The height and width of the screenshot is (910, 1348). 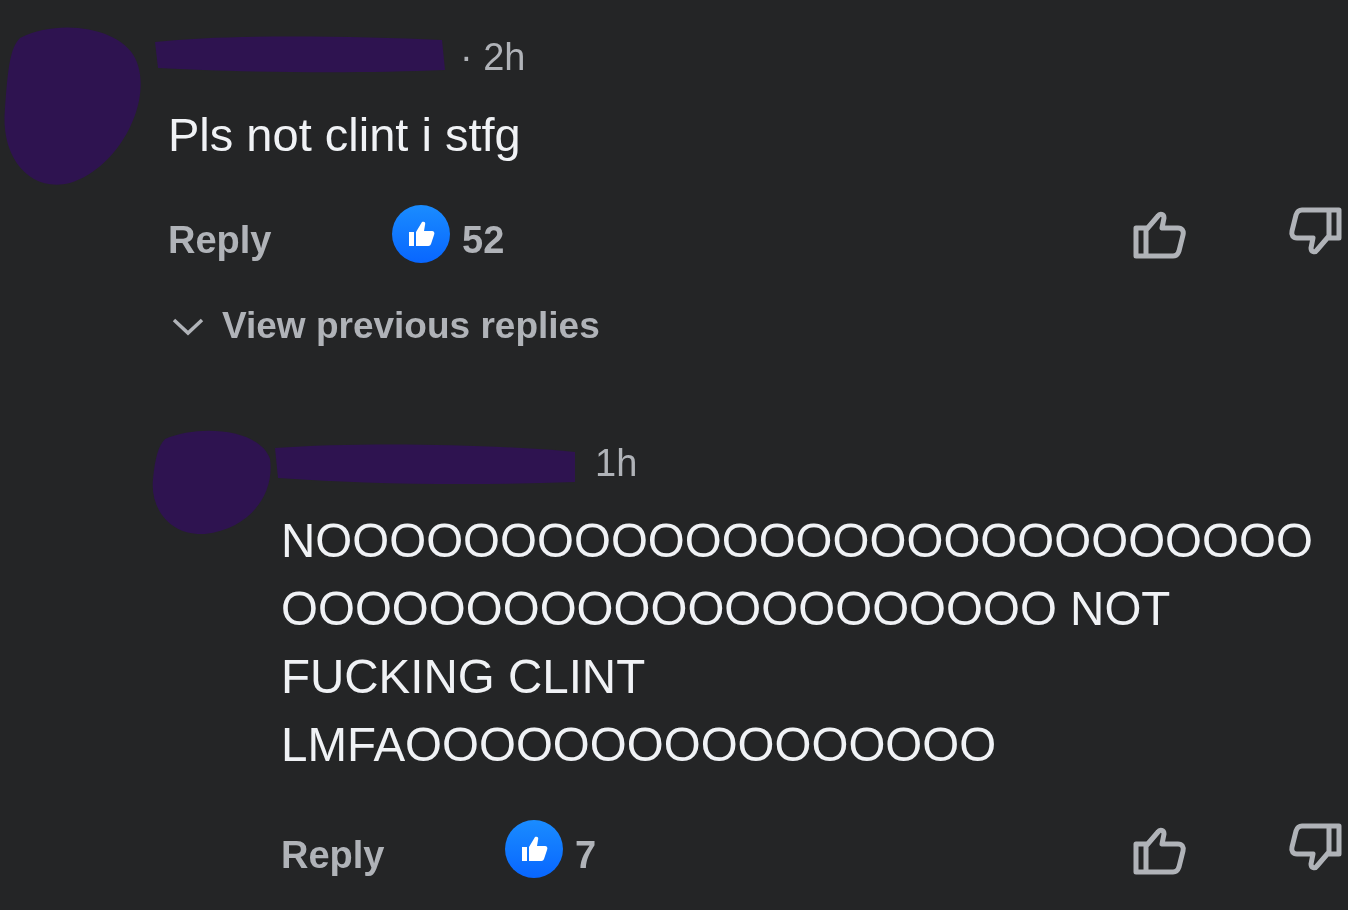 What do you see at coordinates (385, 326) in the screenshot?
I see `view-replies-link: View previous replies` at bounding box center [385, 326].